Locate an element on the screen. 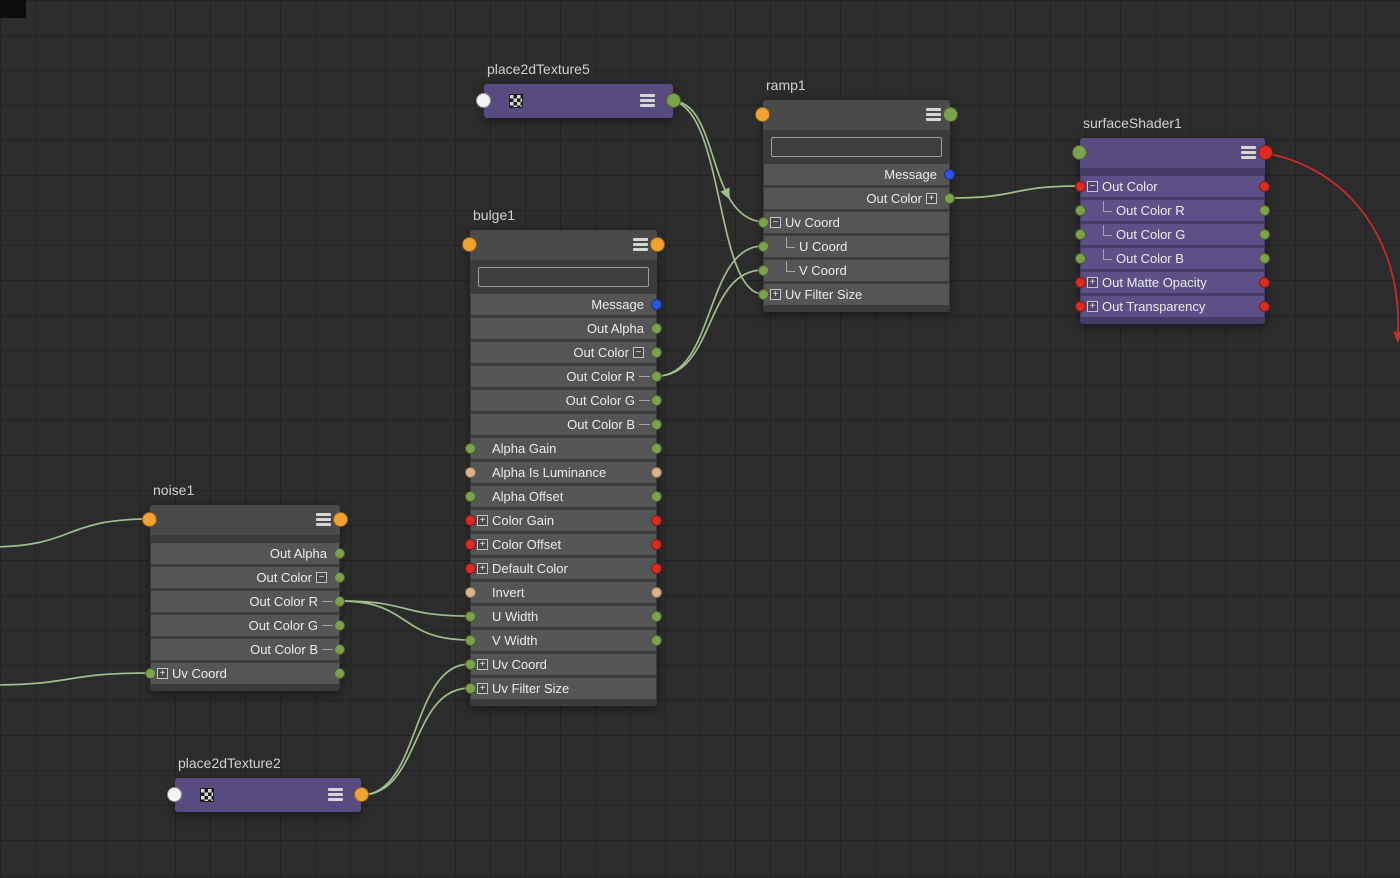  port-right-uv-coord is located at coordinates (339, 673).